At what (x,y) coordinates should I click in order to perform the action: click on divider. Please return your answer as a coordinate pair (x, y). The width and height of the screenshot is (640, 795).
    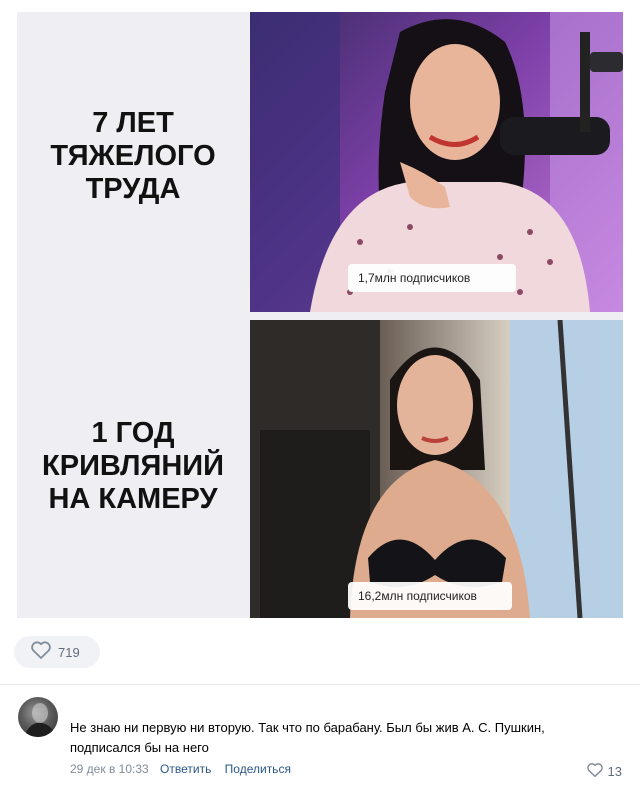
    Looking at the image, I should click on (320, 684).